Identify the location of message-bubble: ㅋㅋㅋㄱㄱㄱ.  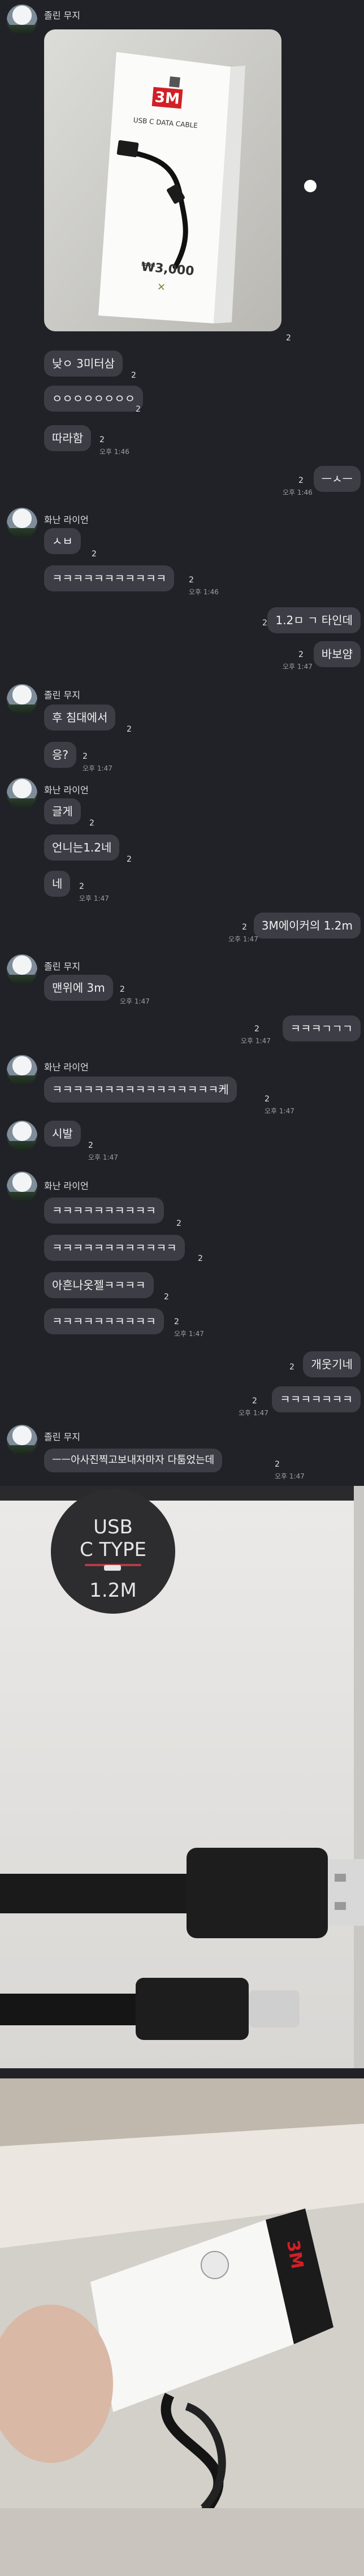
(321, 1028).